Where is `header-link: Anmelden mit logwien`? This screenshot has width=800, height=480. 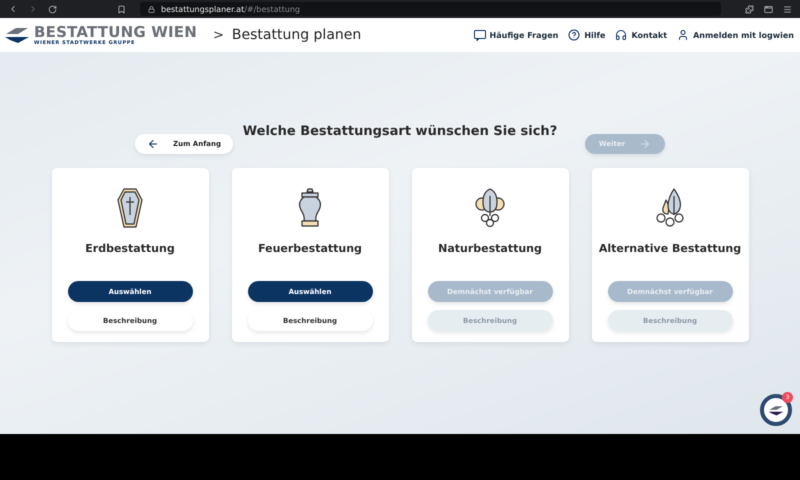
header-link: Anmelden mit logwien is located at coordinates (735, 35).